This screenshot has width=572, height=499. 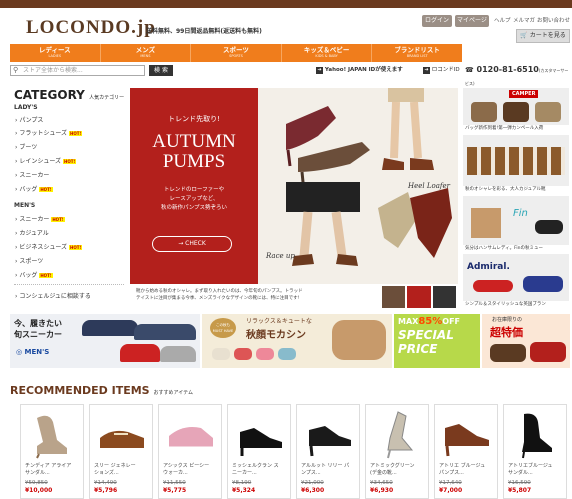 What do you see at coordinates (69, 284) in the screenshot?
I see `sidebar-divider` at bounding box center [69, 284].